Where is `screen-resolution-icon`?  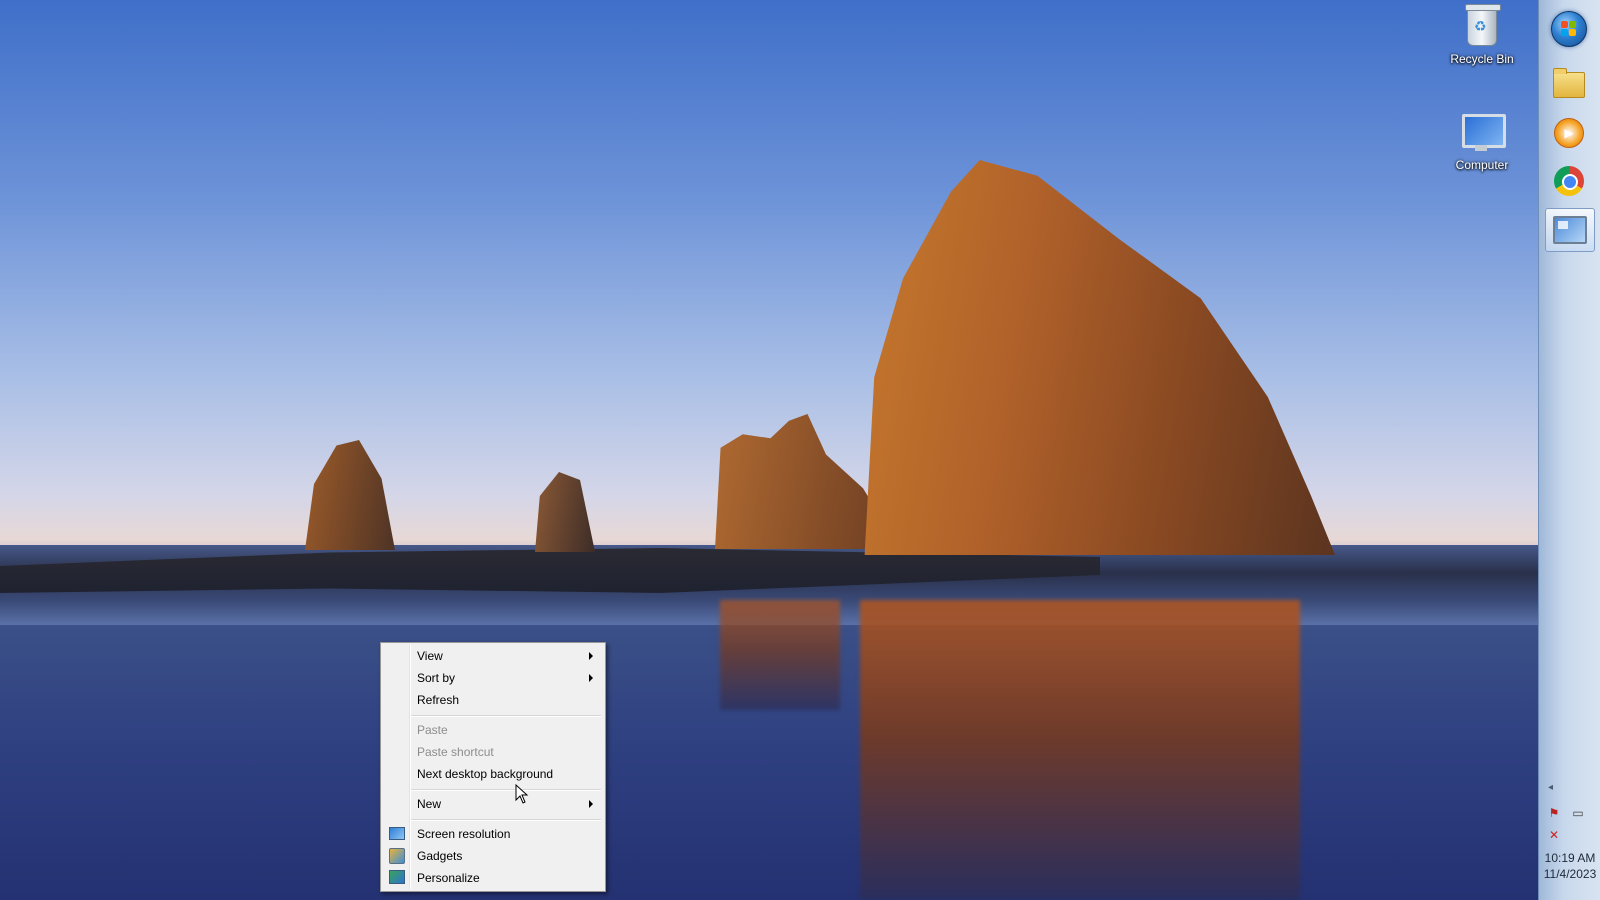 screen-resolution-icon is located at coordinates (397, 834).